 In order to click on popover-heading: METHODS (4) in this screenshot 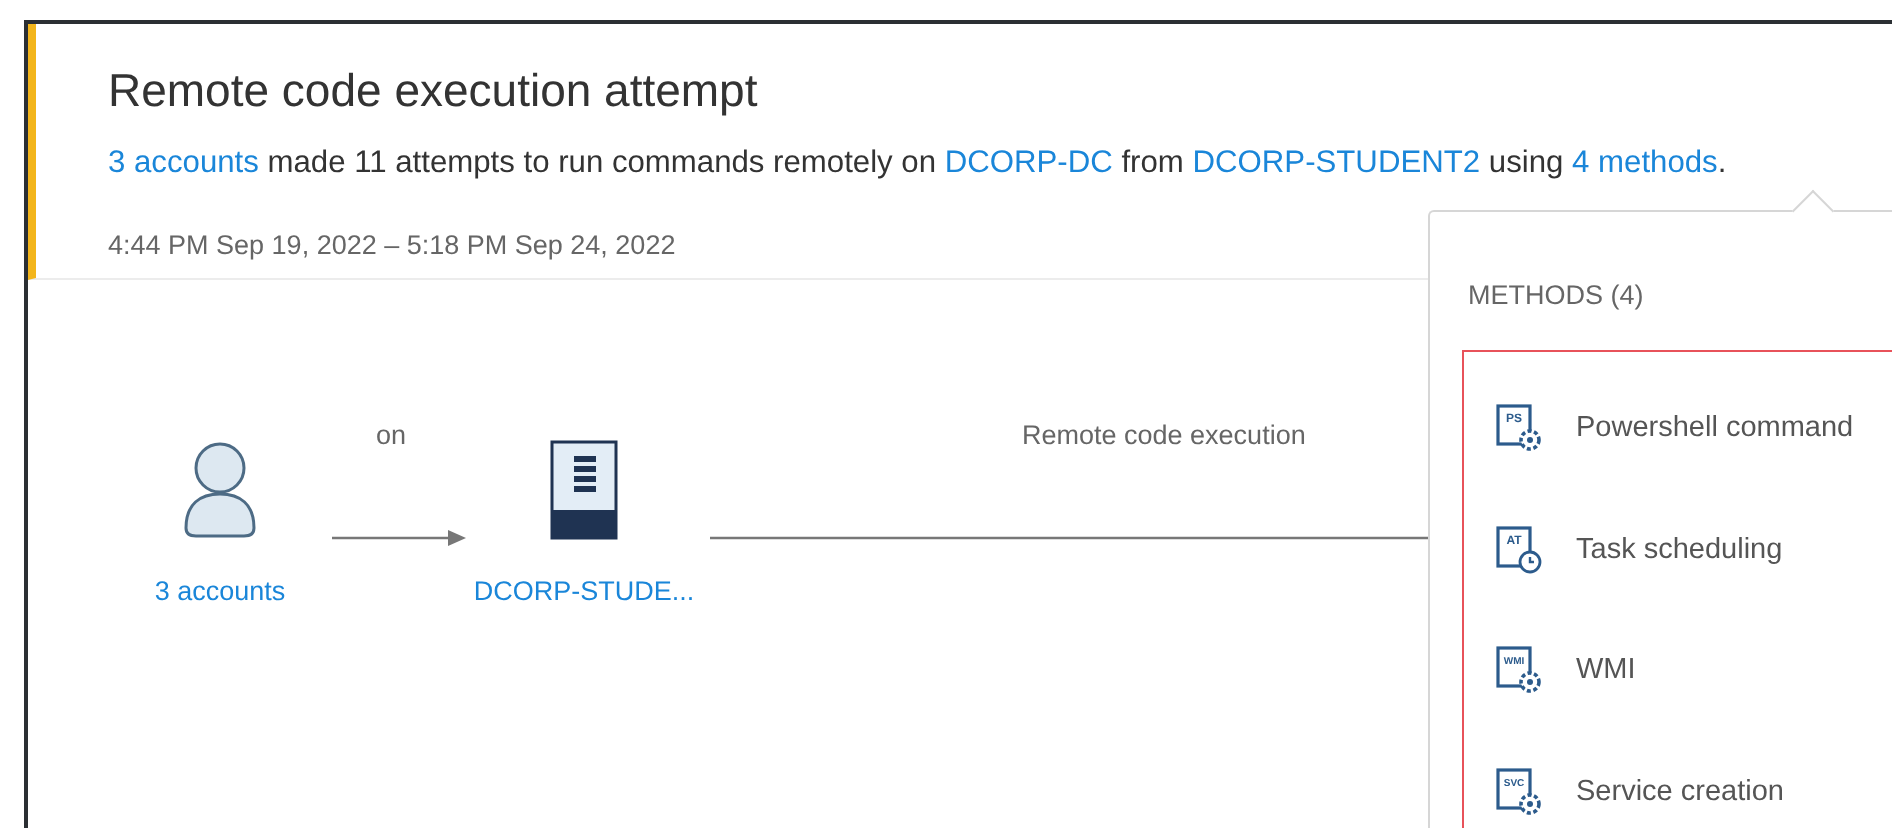, I will do `click(1557, 295)`.